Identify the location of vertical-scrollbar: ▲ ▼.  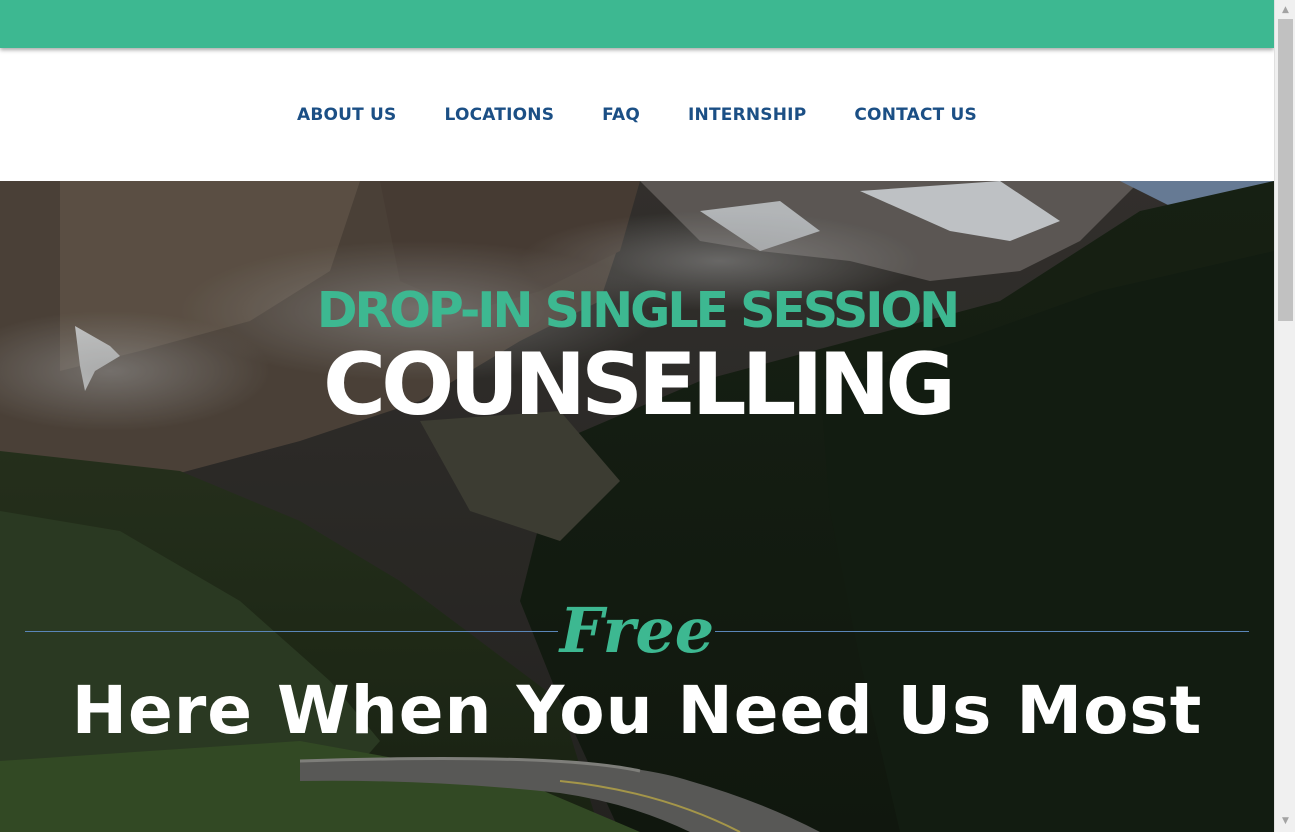
(1284, 416).